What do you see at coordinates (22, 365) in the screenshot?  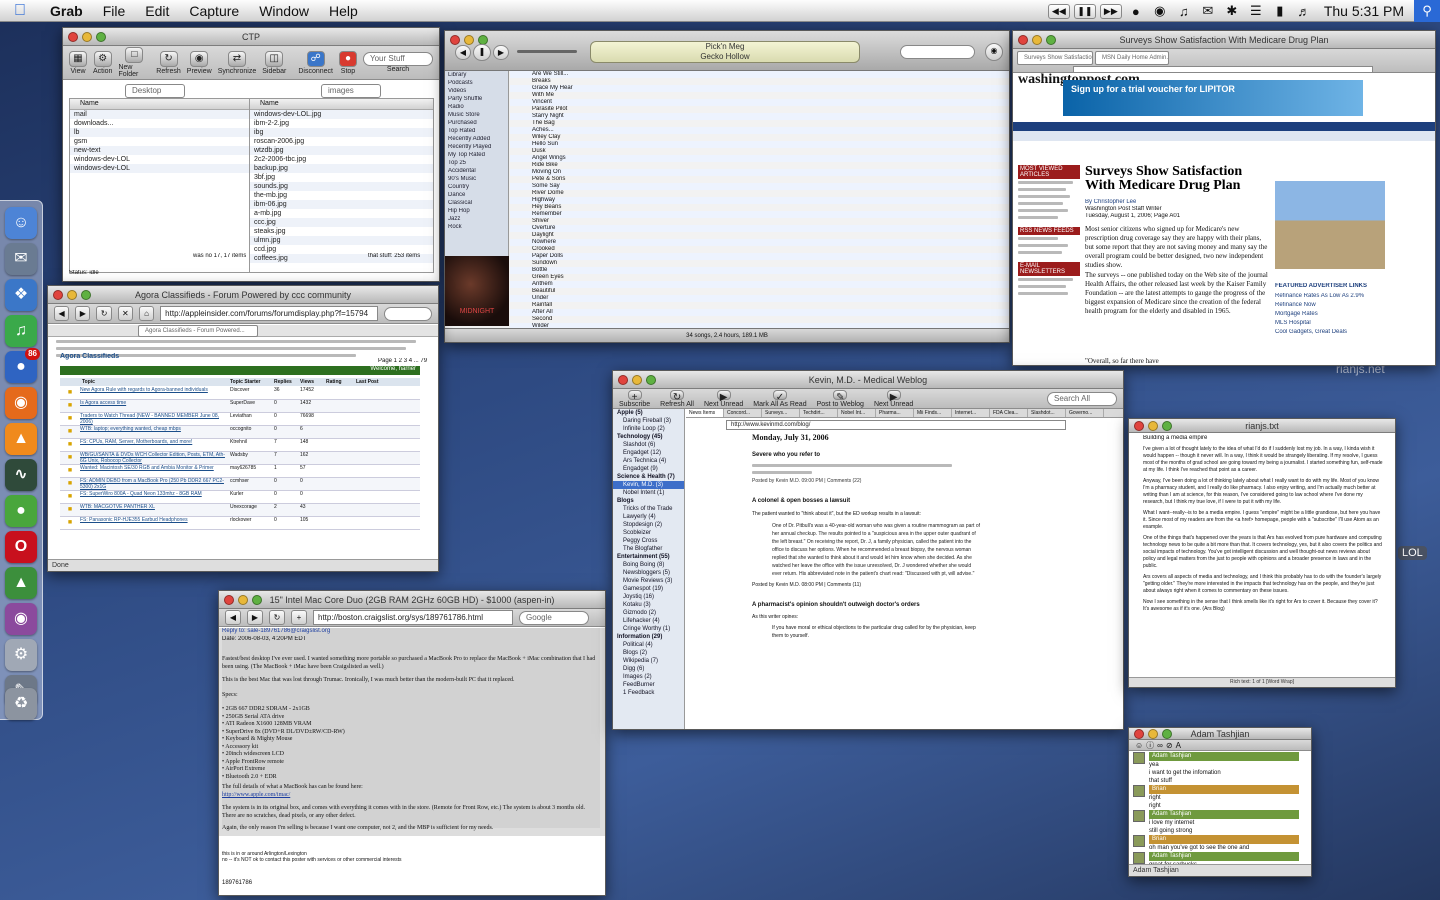 I see `adium-icon: ● 86` at bounding box center [22, 365].